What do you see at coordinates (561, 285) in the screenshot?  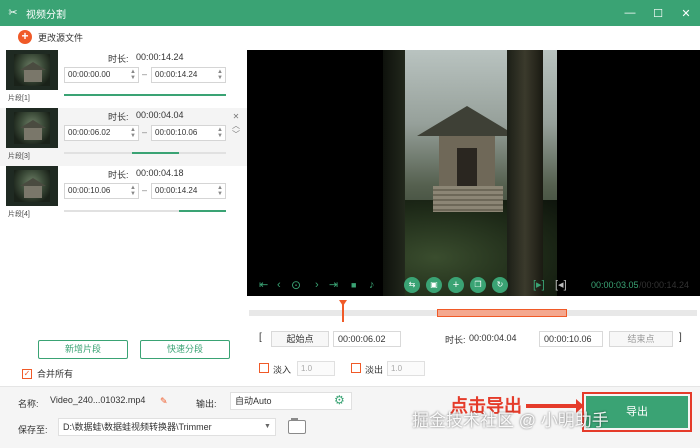 I see `mark-end-icon: [◂]` at bounding box center [561, 285].